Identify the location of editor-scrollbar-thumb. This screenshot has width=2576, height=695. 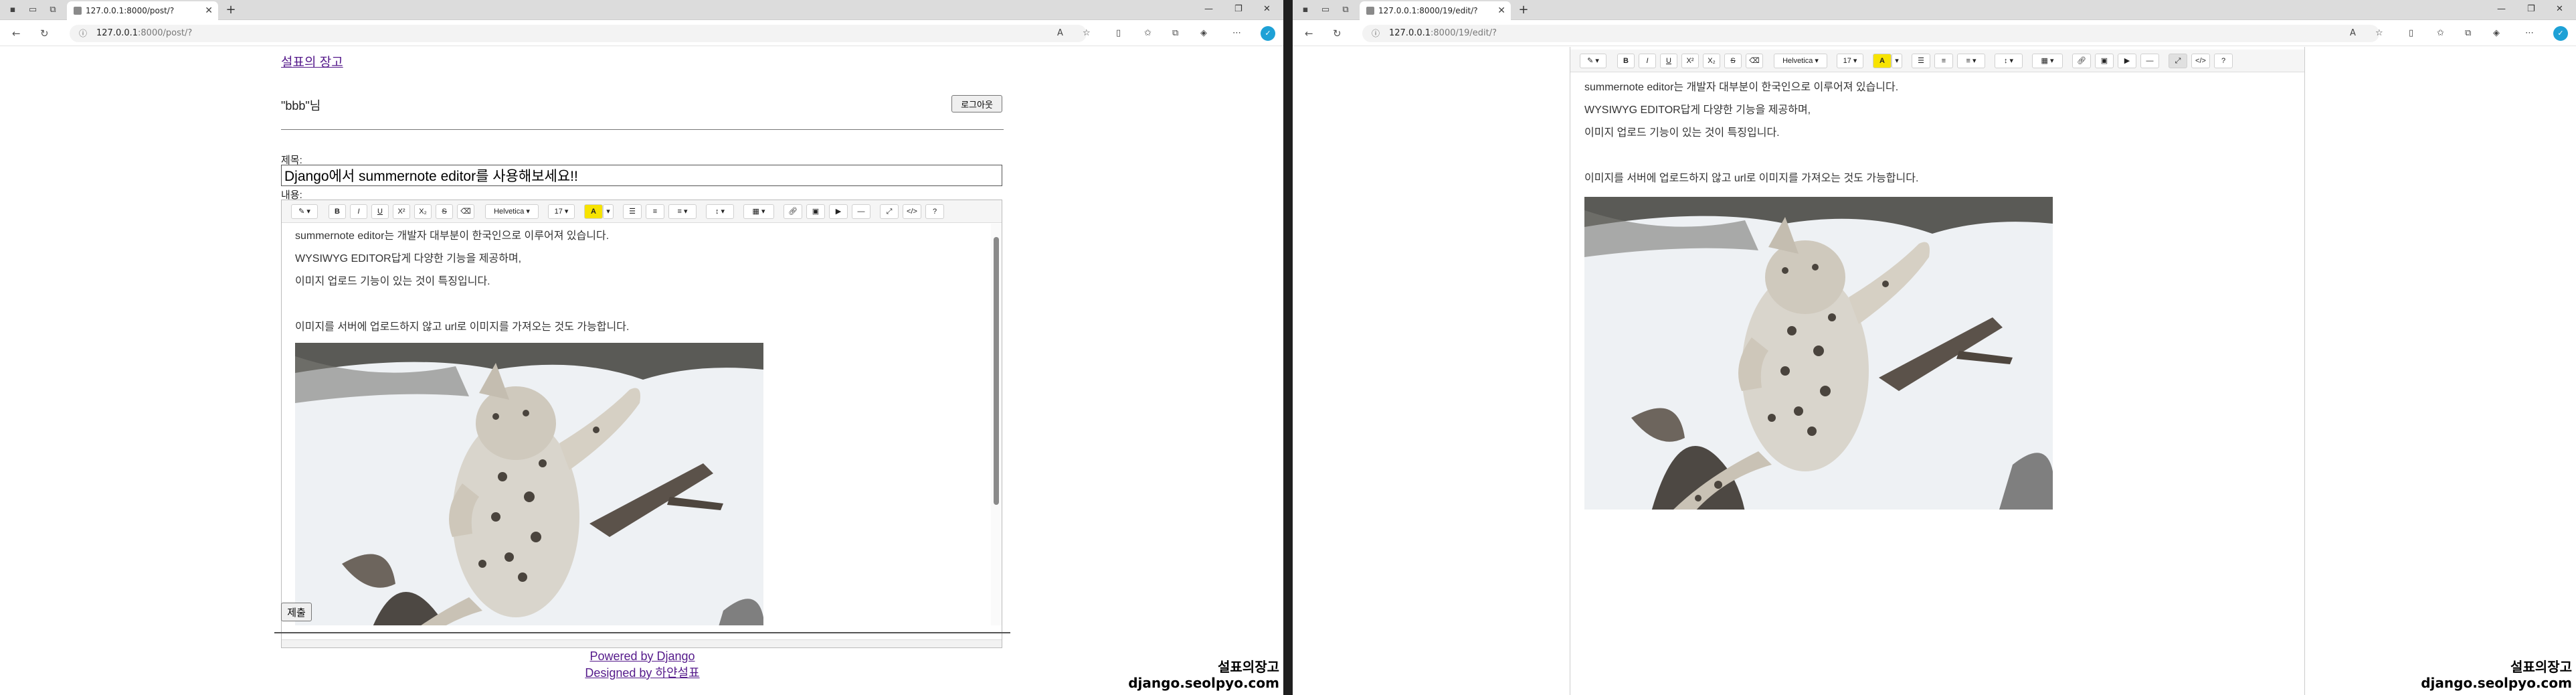
(997, 371).